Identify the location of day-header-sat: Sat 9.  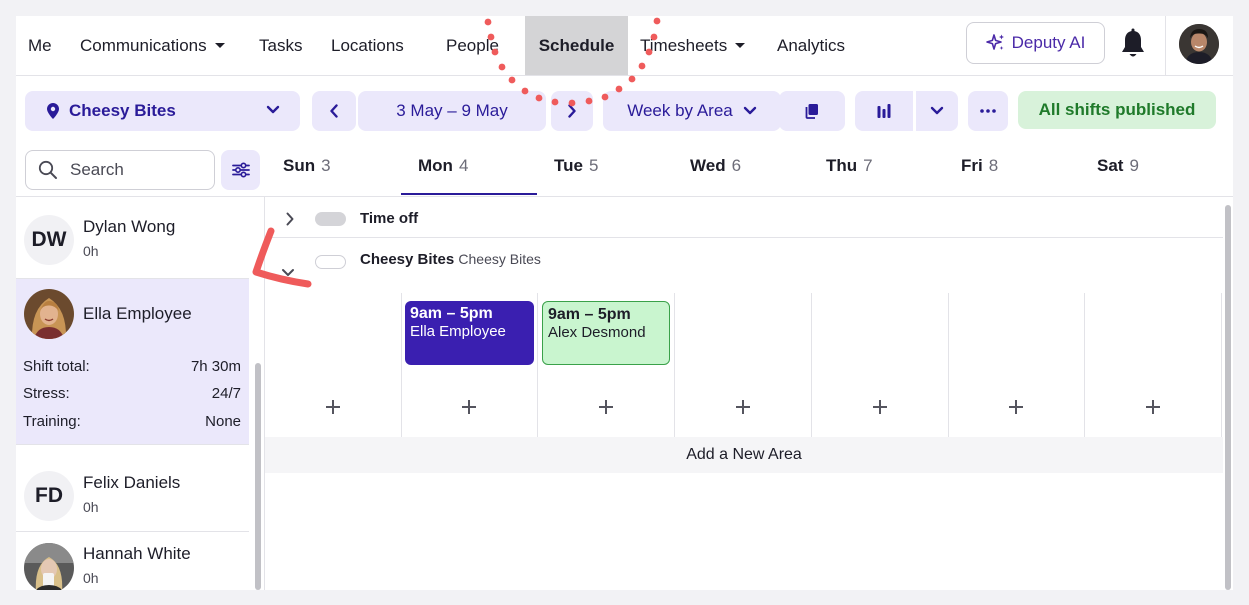
(1118, 170).